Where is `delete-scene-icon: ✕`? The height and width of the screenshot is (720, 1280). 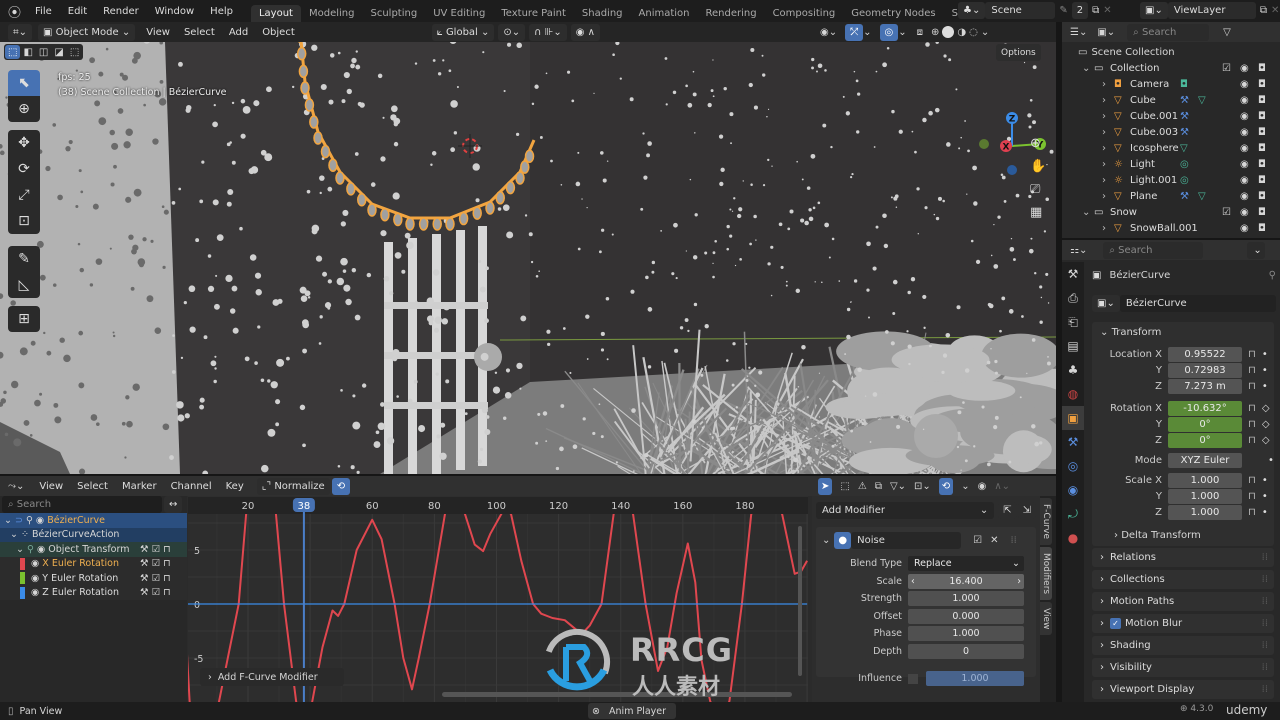 delete-scene-icon: ✕ is located at coordinates (1107, 10).